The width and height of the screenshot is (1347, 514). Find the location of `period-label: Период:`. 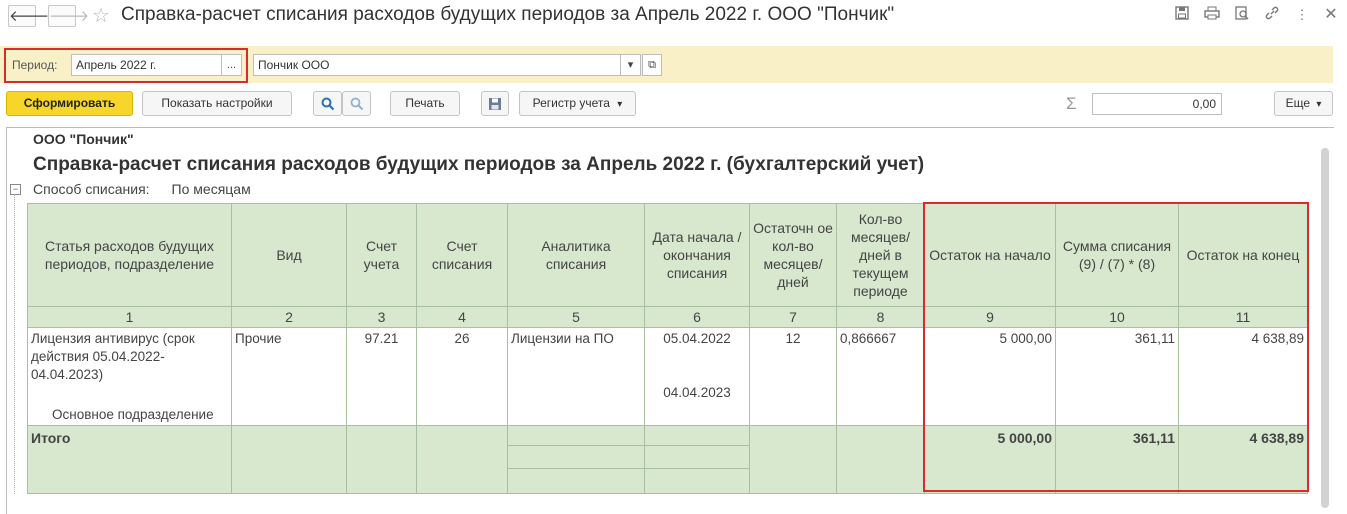

period-label: Период: is located at coordinates (35, 65).